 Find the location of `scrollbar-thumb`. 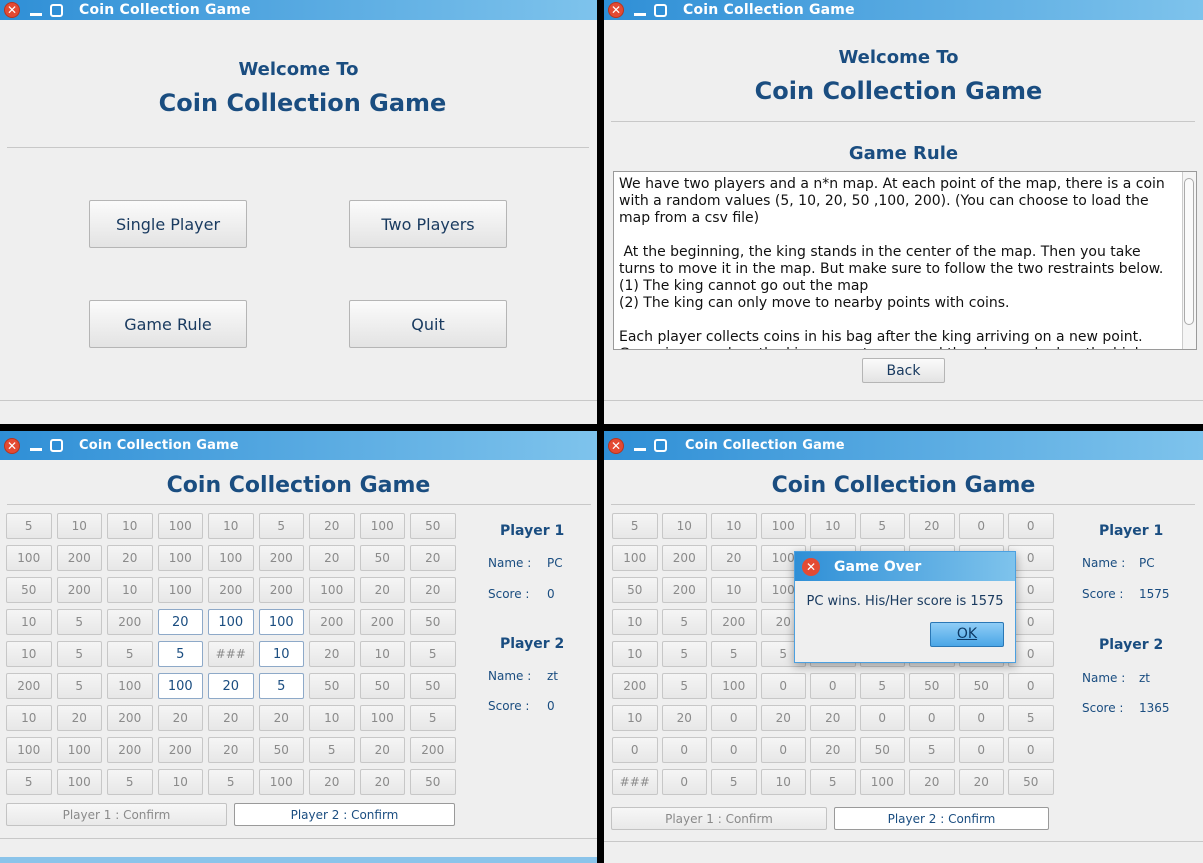

scrollbar-thumb is located at coordinates (1189, 251).